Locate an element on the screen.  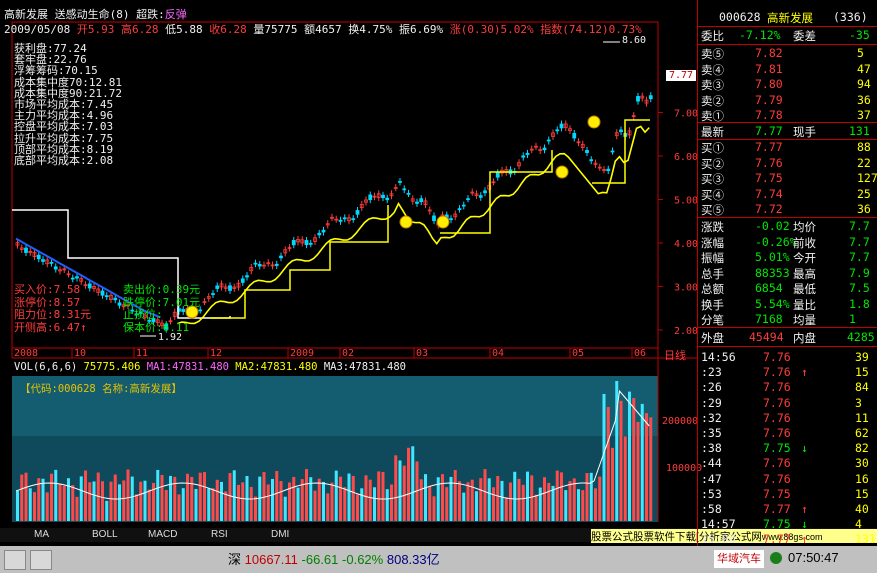
tick-price: 7.75 is located at coordinates (777, 524).